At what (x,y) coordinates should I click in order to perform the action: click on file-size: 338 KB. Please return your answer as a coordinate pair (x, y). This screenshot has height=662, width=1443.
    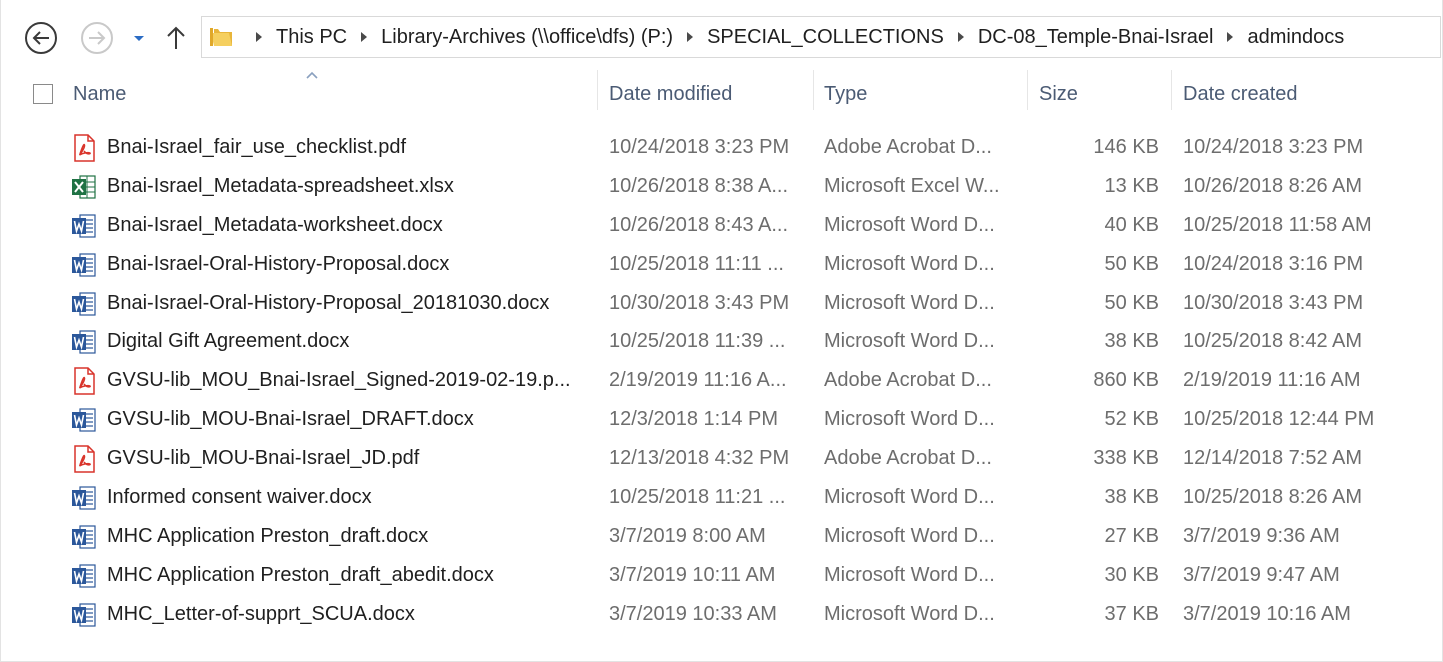
    Looking at the image, I should click on (1126, 458).